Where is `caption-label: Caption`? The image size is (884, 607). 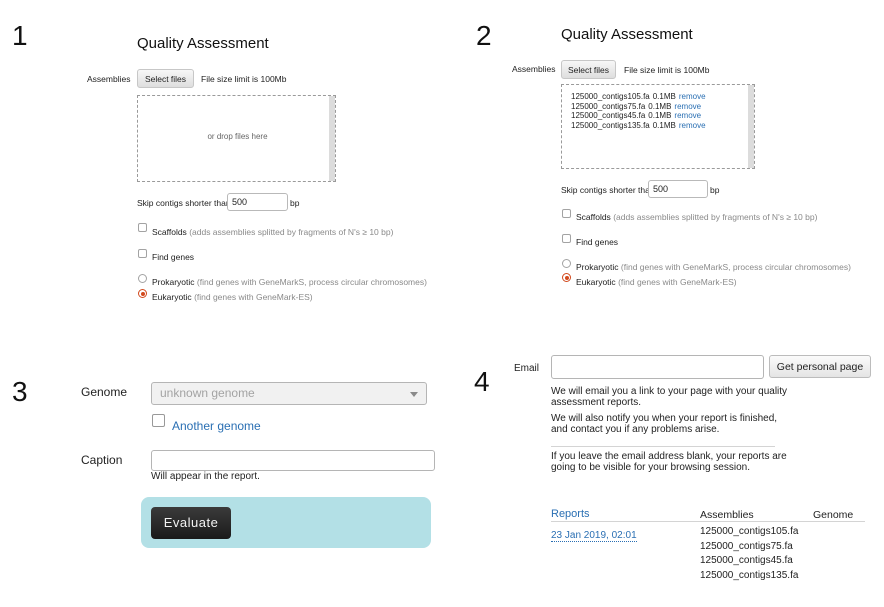
caption-label: Caption is located at coordinates (102, 460).